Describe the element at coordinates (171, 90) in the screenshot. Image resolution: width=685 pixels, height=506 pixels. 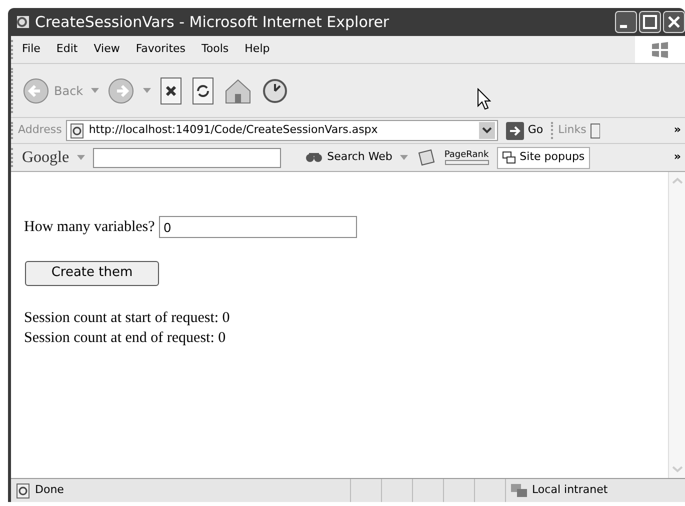
I see `stop-icon` at that location.